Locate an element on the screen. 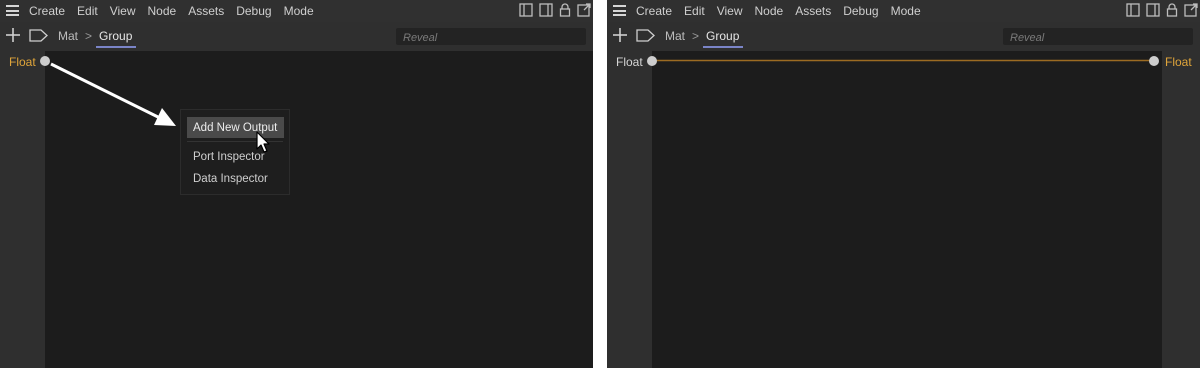 This screenshot has width=1200, height=368. mouse-cursor-icon is located at coordinates (263, 142).